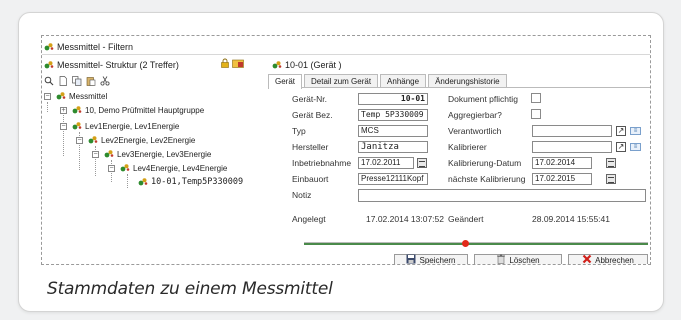 This screenshot has height=320, width=681. What do you see at coordinates (95, 47) in the screenshot?
I see `window-title: Messmittel - Filtern` at bounding box center [95, 47].